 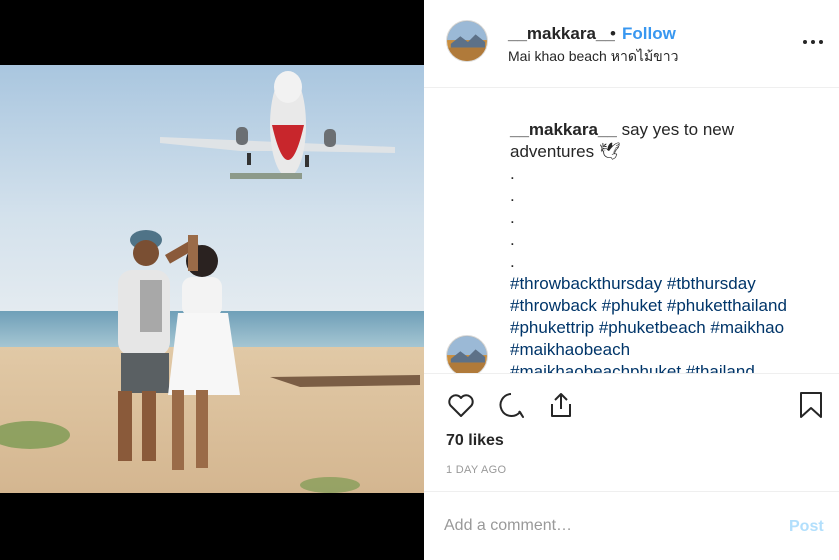 What do you see at coordinates (563, 129) in the screenshot?
I see `caption-username: __makkara__` at bounding box center [563, 129].